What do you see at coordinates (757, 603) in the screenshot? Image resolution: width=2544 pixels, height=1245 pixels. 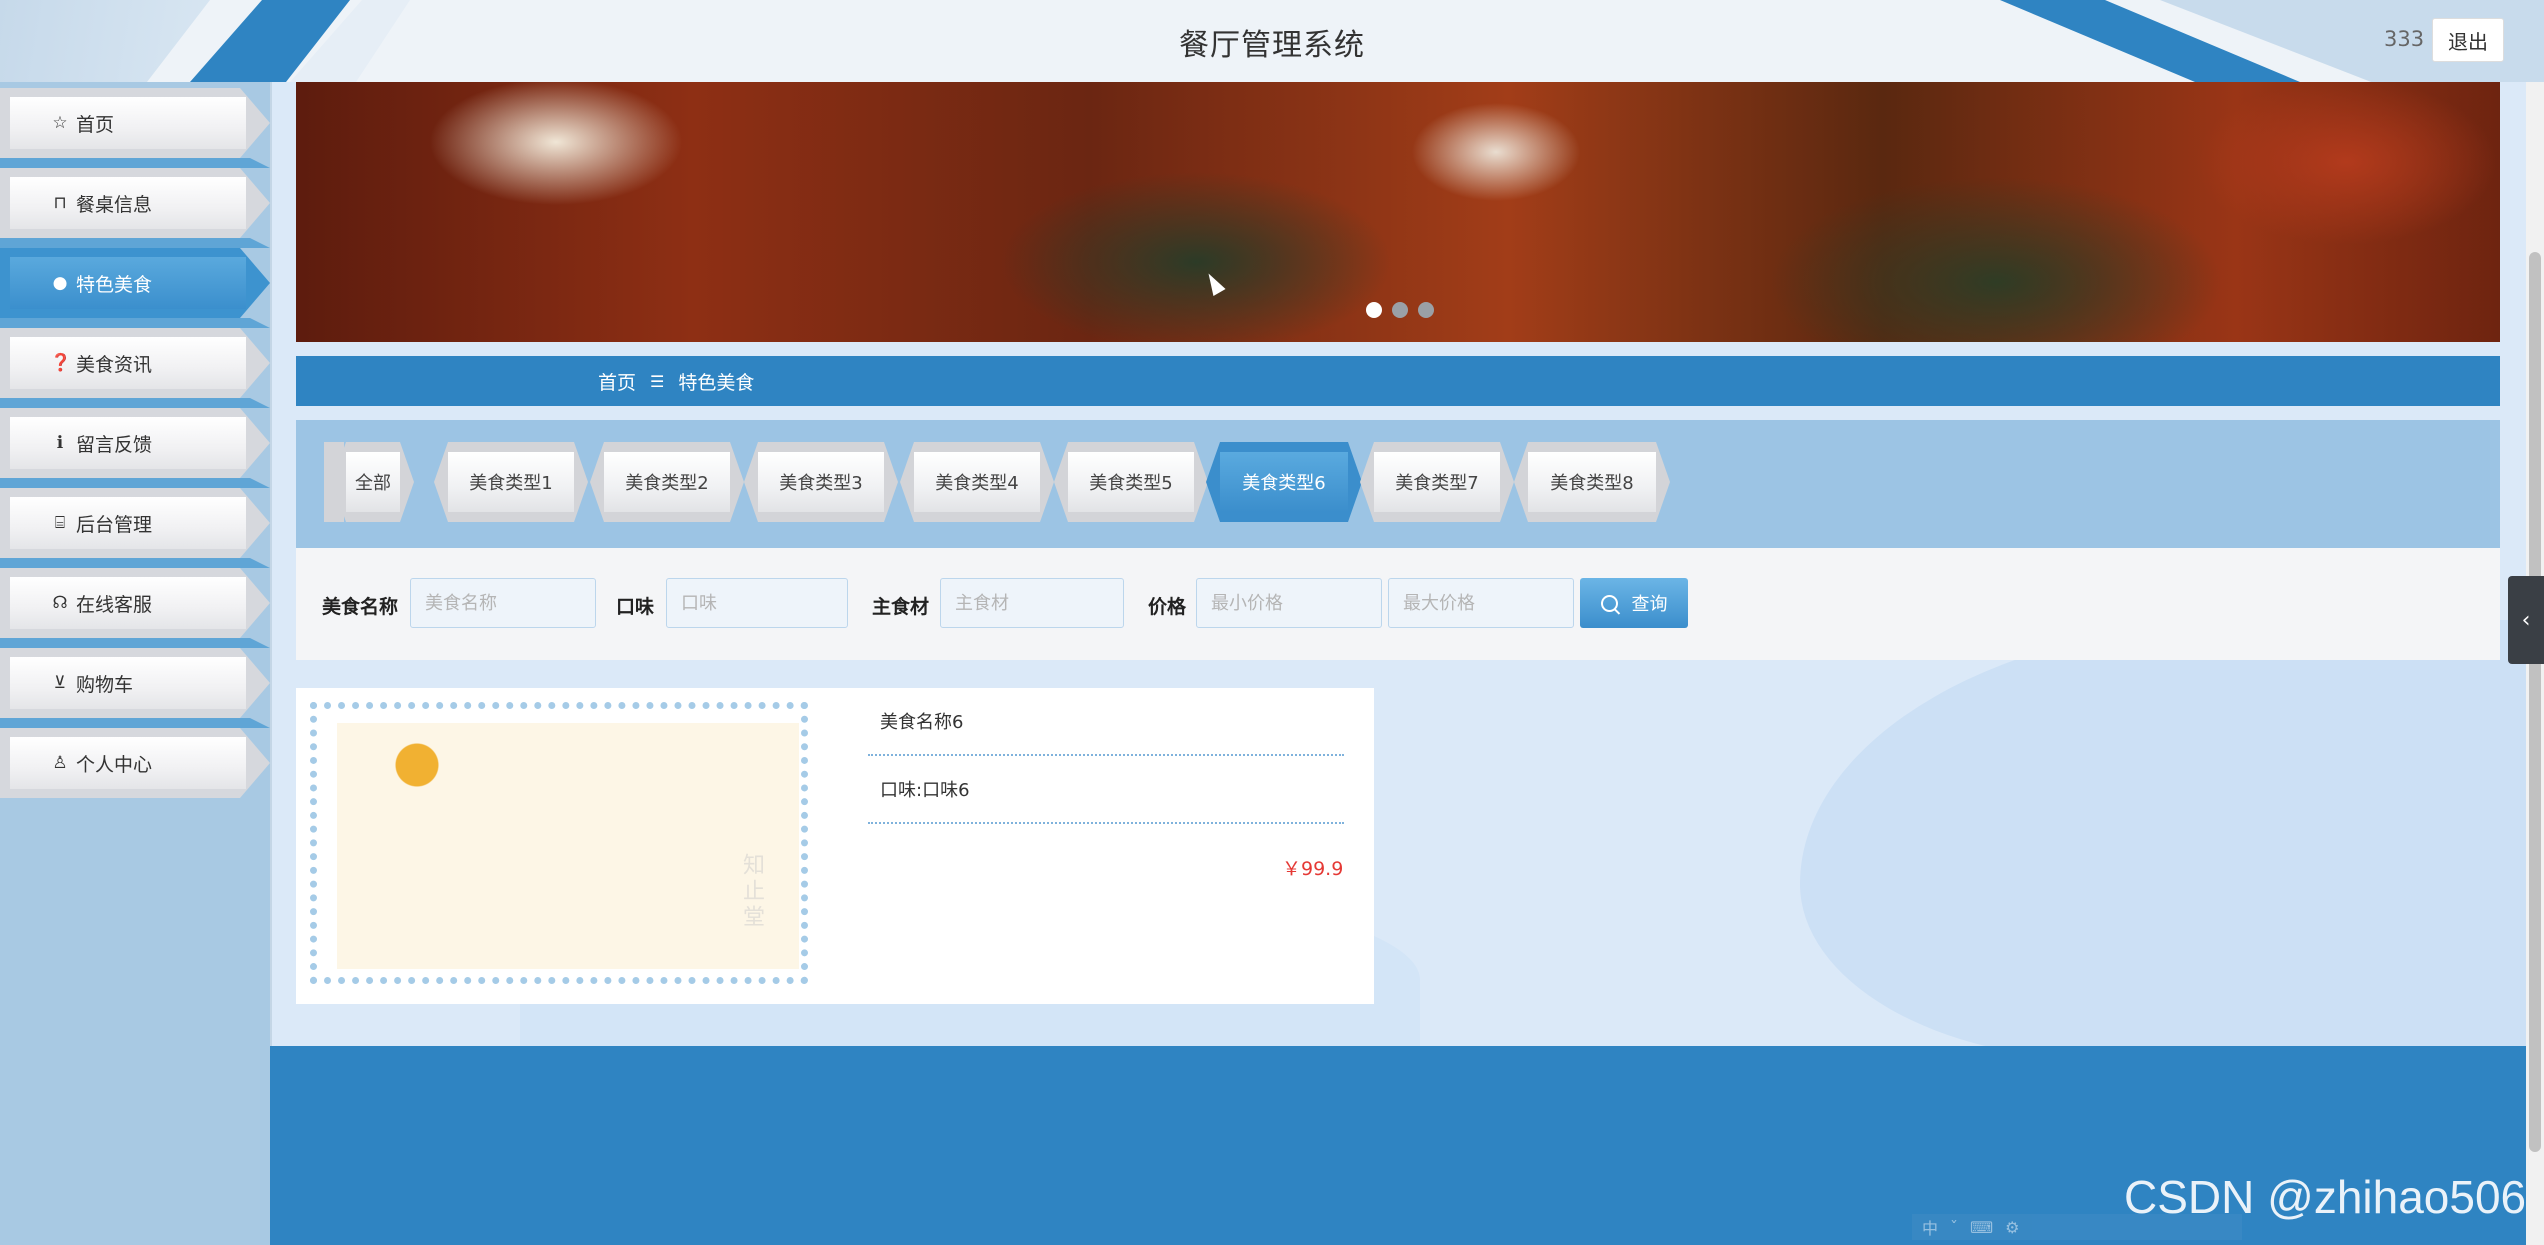 I see `flavor-input` at bounding box center [757, 603].